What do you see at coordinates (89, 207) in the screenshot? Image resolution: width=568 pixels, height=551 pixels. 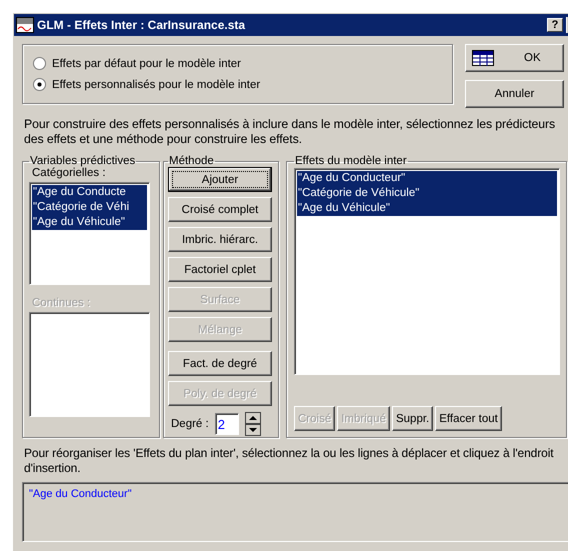 I see `list-item: "Catégorie de Véhi` at bounding box center [89, 207].